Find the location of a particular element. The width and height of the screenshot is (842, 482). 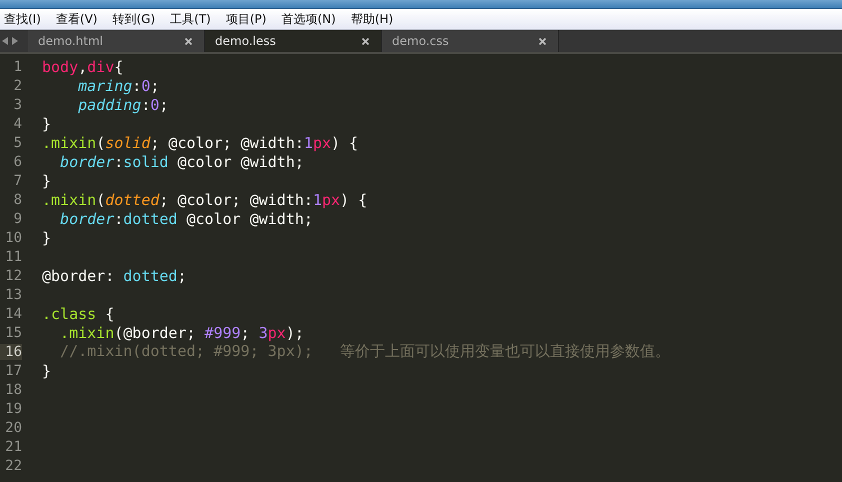

line-number: 6 is located at coordinates (17, 162).